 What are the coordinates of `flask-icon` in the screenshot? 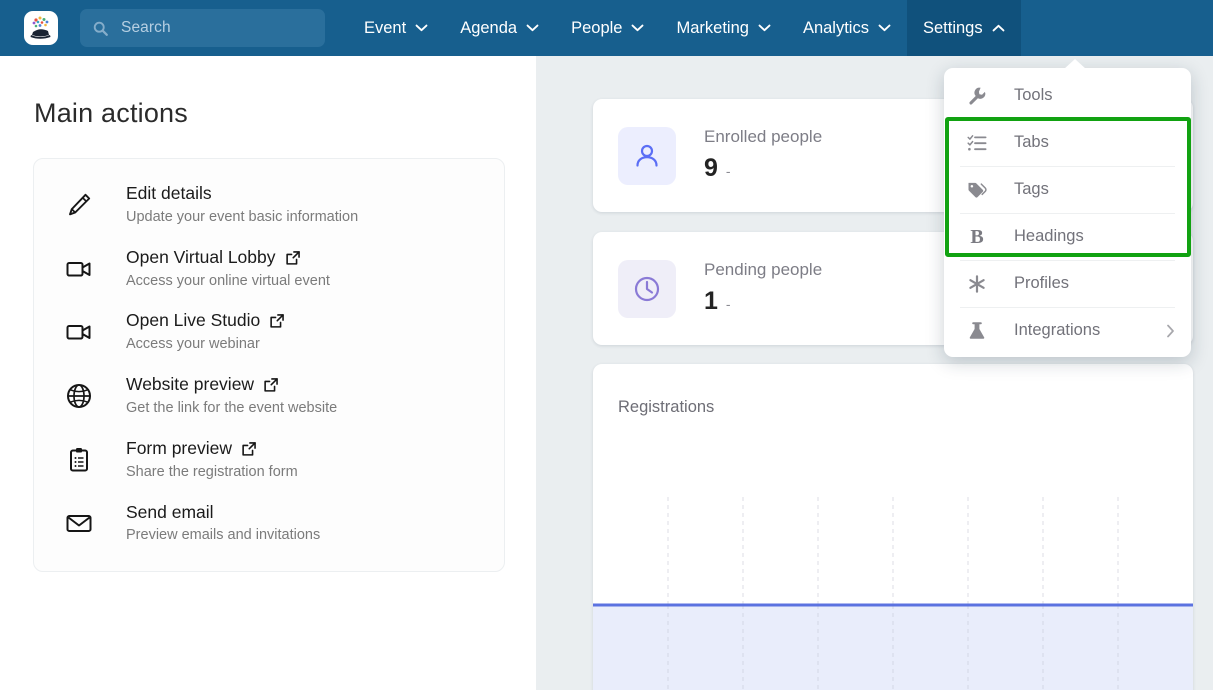 It's located at (977, 331).